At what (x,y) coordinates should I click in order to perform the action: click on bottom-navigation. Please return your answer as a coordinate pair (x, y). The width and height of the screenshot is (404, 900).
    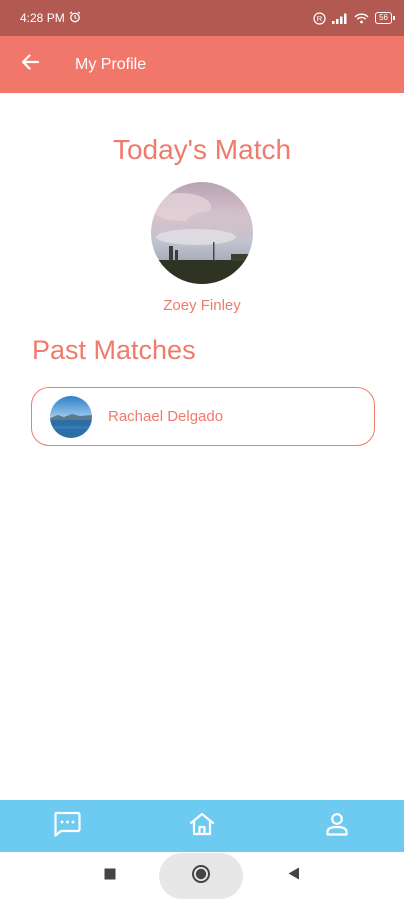
    Looking at the image, I should click on (202, 826).